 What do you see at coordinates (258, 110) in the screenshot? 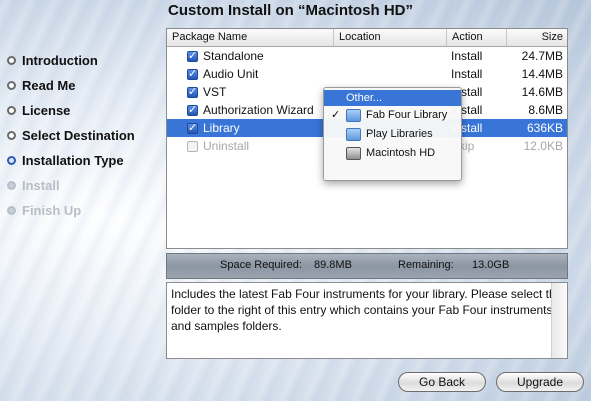
I see `package-name: Authorization Wizard` at bounding box center [258, 110].